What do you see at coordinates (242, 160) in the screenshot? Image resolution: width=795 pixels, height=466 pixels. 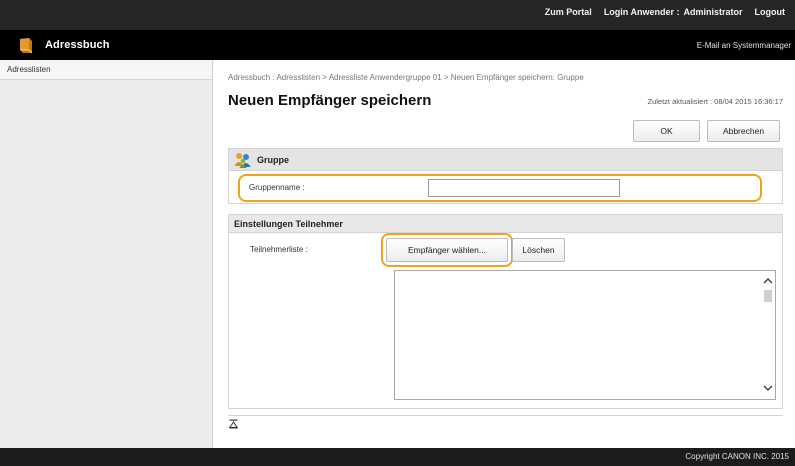 I see `group-icon` at bounding box center [242, 160].